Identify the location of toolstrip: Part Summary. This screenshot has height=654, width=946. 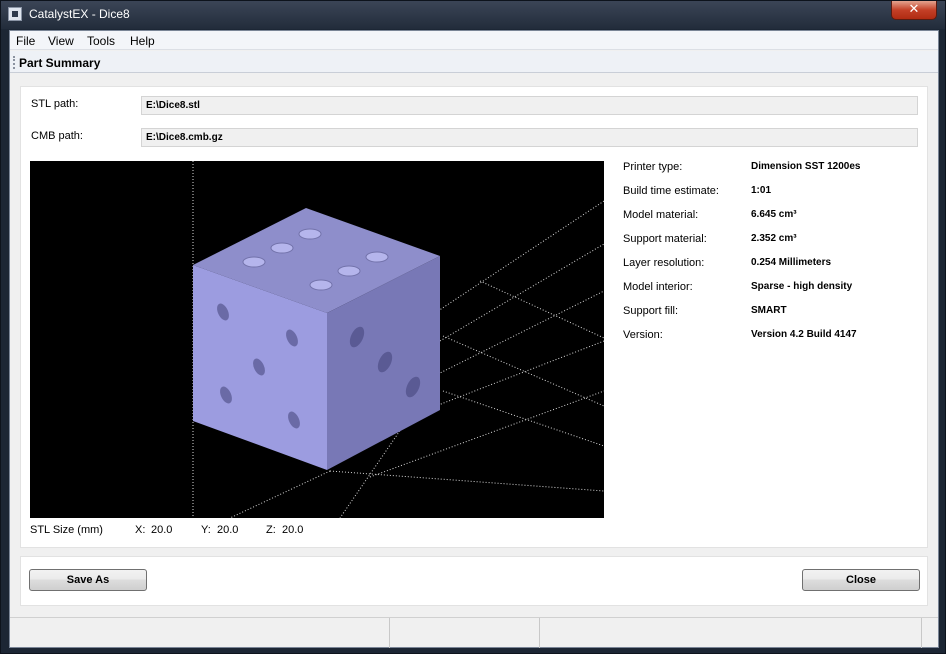
(474, 62).